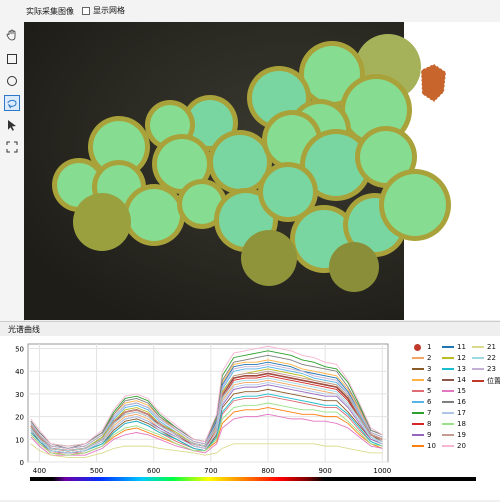 The image size is (500, 502). I want to click on legend-label: 2, so click(429, 358).